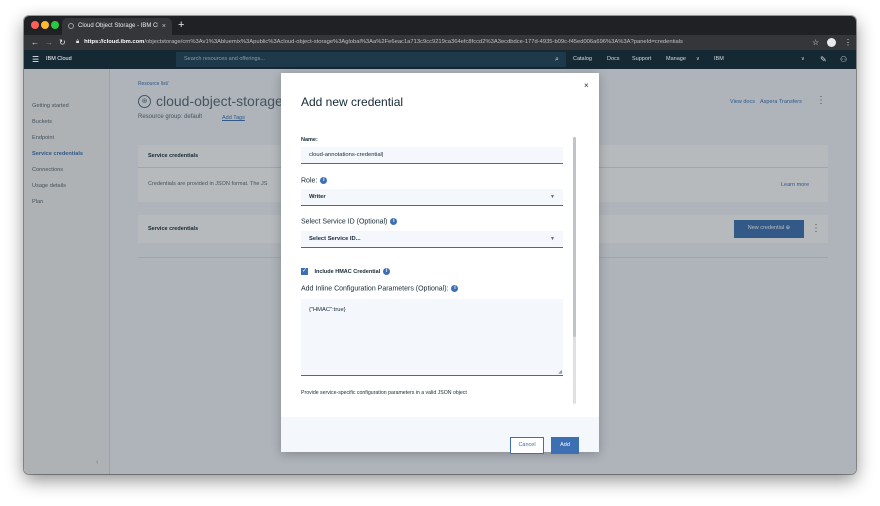 Image resolution: width=880 pixels, height=506 pixels. Describe the element at coordinates (803, 59) in the screenshot. I see `account-chevron-down-icon: ∨` at that location.